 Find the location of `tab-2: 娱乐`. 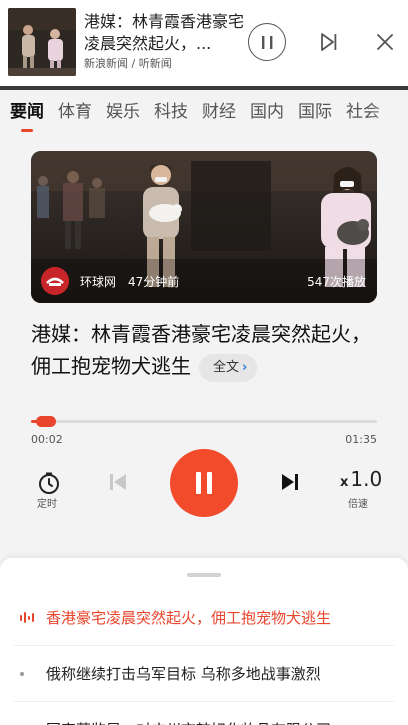

tab-2: 娱乐 is located at coordinates (123, 113).